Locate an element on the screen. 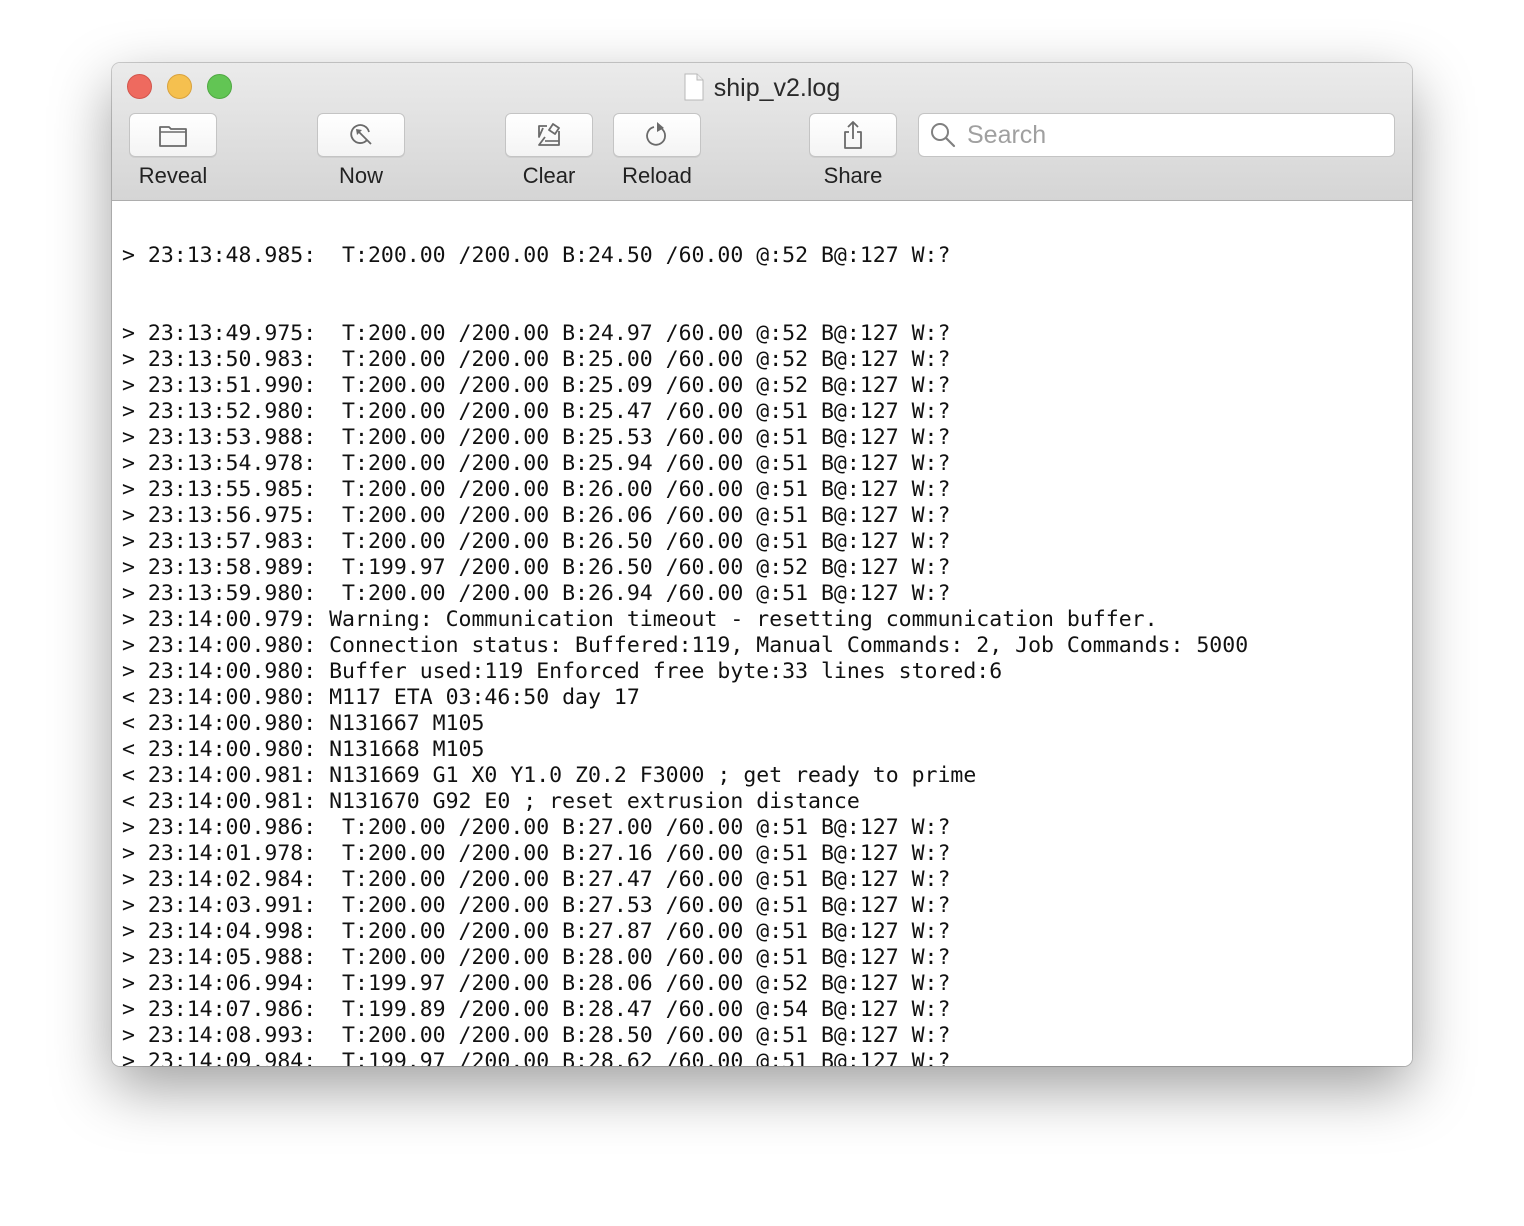 The height and width of the screenshot is (1226, 1524). clear-label: Clear is located at coordinates (549, 175).